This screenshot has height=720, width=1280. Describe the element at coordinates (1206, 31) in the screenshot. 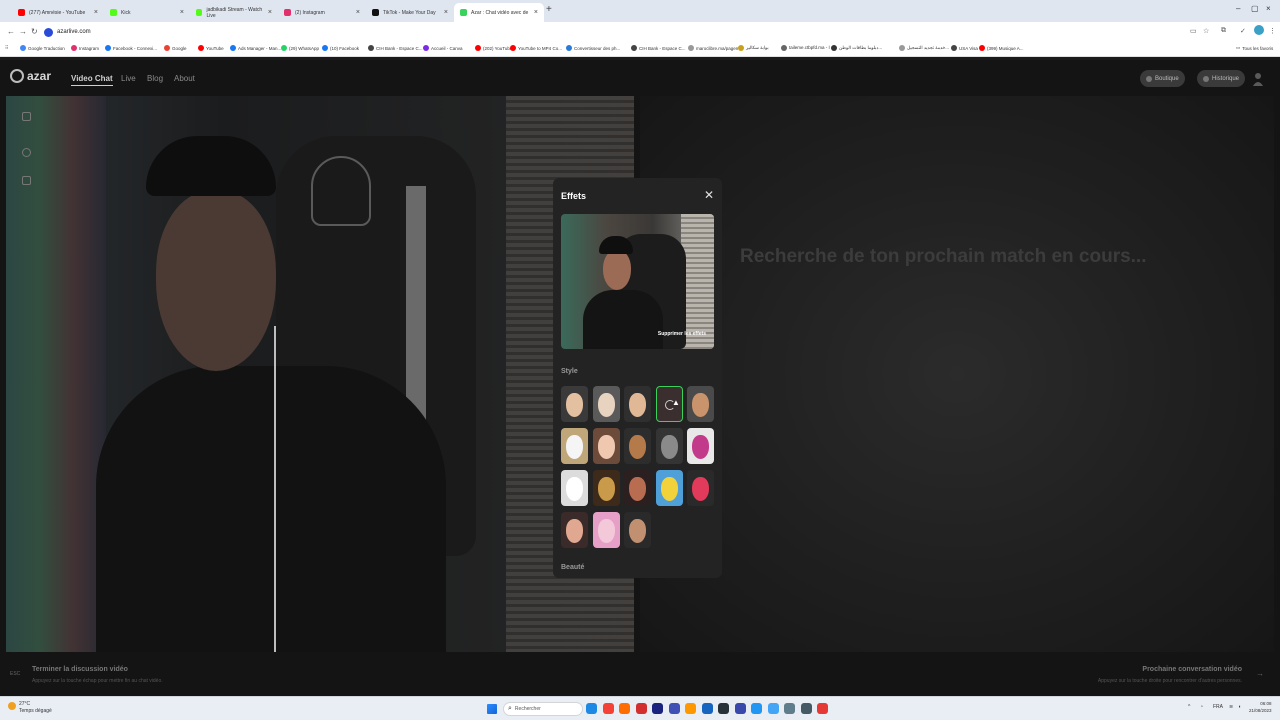

I see `bookmark-star-icon: ☆` at that location.